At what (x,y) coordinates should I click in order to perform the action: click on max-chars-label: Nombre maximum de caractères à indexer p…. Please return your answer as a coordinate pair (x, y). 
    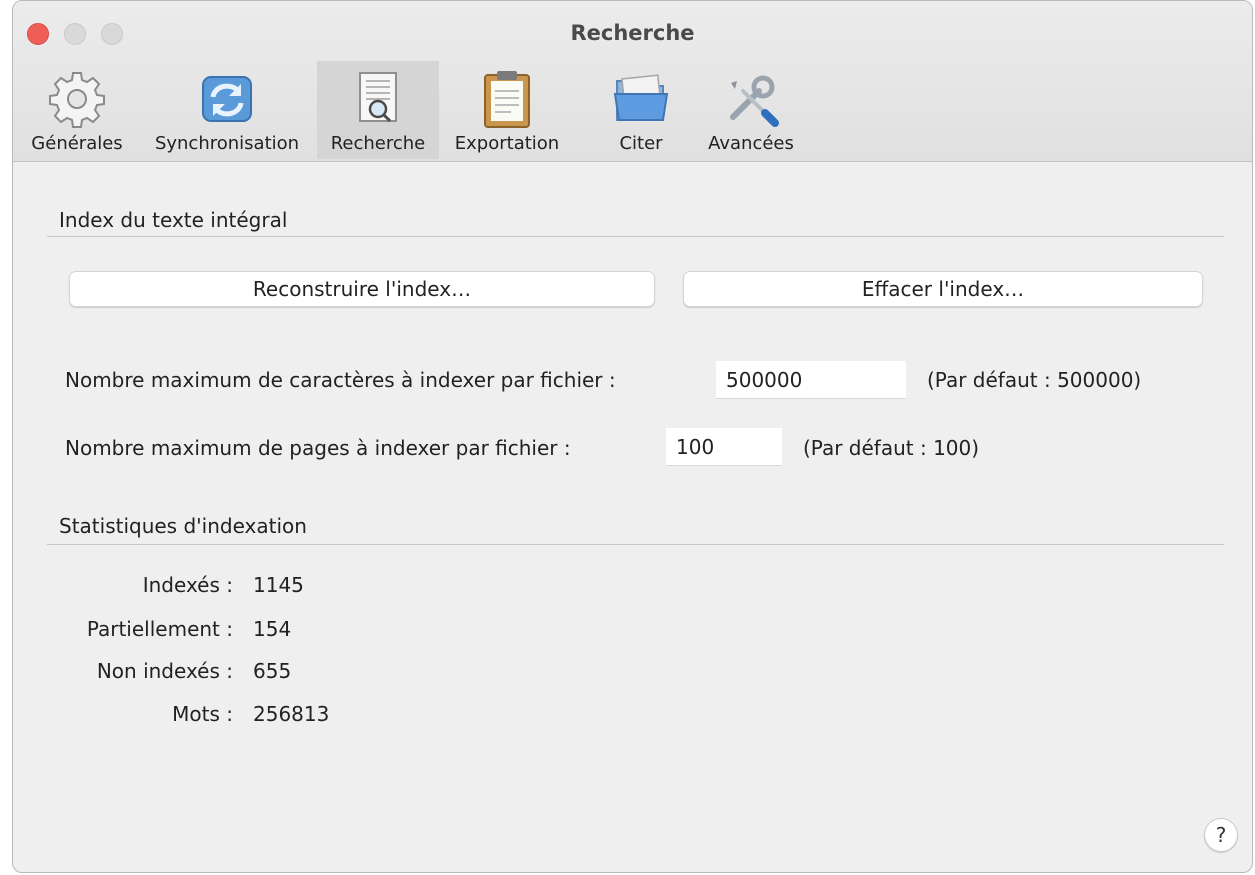
    Looking at the image, I should click on (340, 380).